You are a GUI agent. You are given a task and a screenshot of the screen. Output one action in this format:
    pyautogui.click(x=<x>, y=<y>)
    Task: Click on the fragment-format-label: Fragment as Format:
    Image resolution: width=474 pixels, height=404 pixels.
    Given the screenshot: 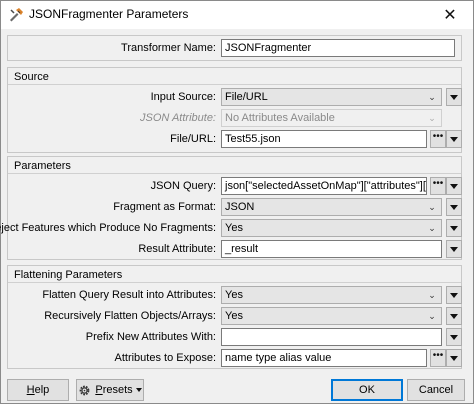 What is the action you would take?
    pyautogui.click(x=164, y=207)
    